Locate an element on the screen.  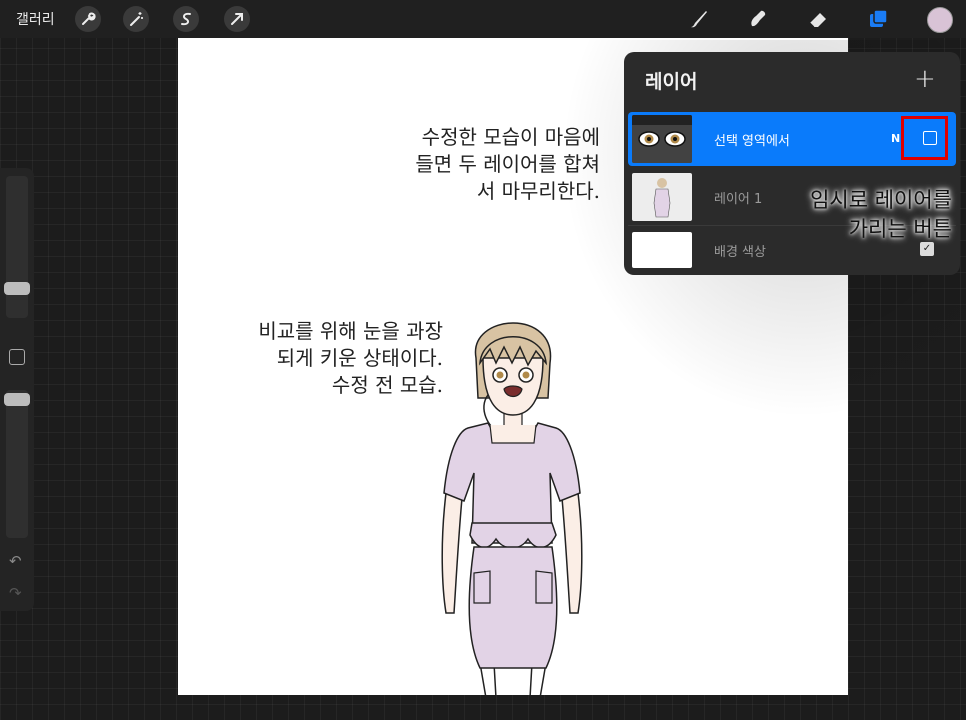
canvas-note-top: 수정한 모습이 마음에 들면 두 레이어를 합쳐 서 마무리한다. is located at coordinates (507, 164).